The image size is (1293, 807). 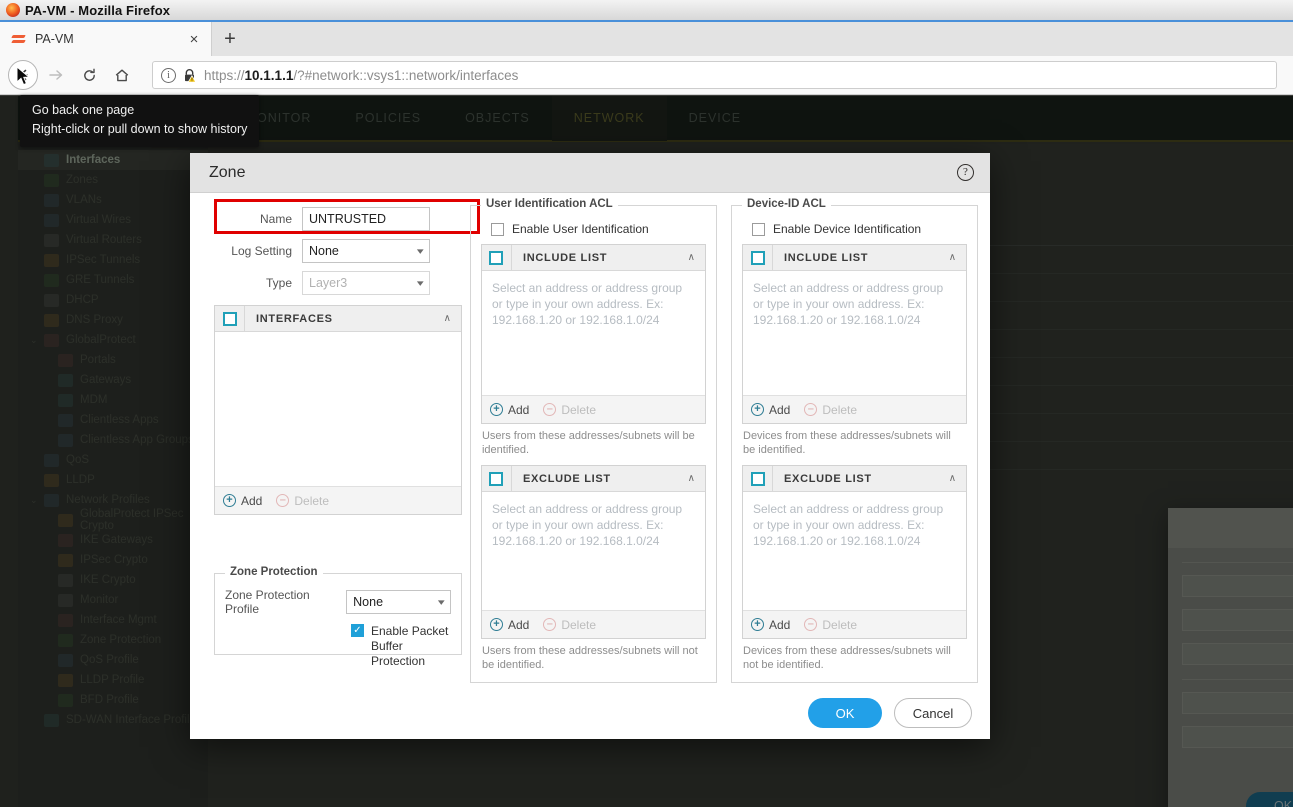 What do you see at coordinates (113, 580) in the screenshot?
I see `sidebar-item-ike-crypto: IKE Crypto` at bounding box center [113, 580].